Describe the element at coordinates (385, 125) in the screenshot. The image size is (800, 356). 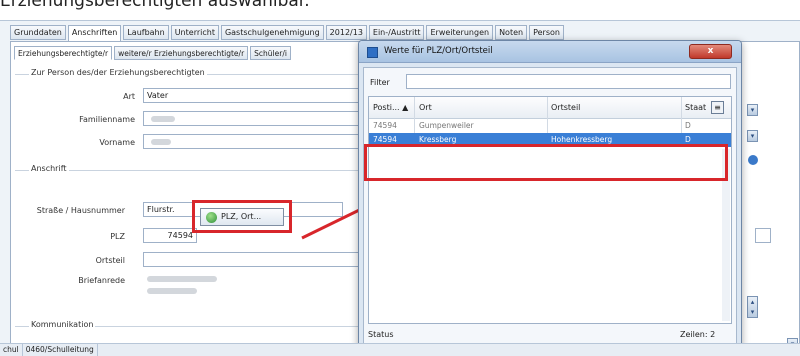
I see `cell-plz: 74594` at that location.